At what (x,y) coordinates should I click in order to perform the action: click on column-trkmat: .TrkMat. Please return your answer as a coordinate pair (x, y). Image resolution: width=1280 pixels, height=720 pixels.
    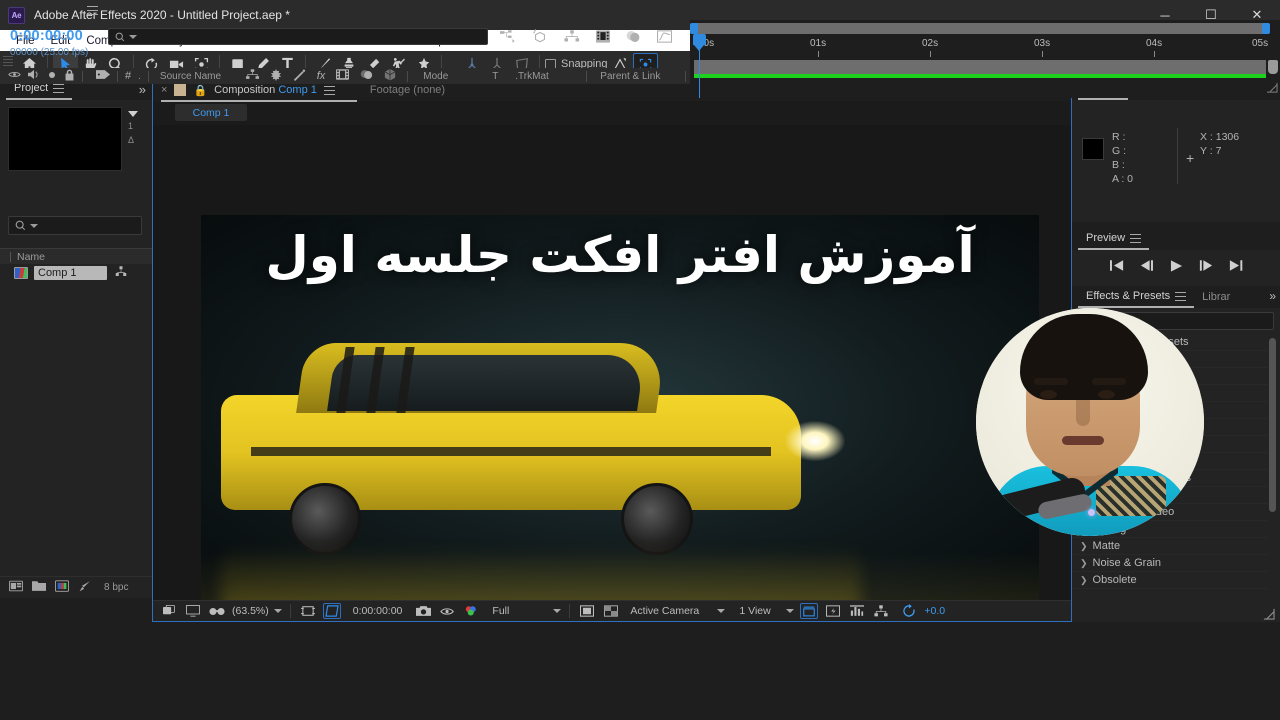
    Looking at the image, I should click on (547, 76).